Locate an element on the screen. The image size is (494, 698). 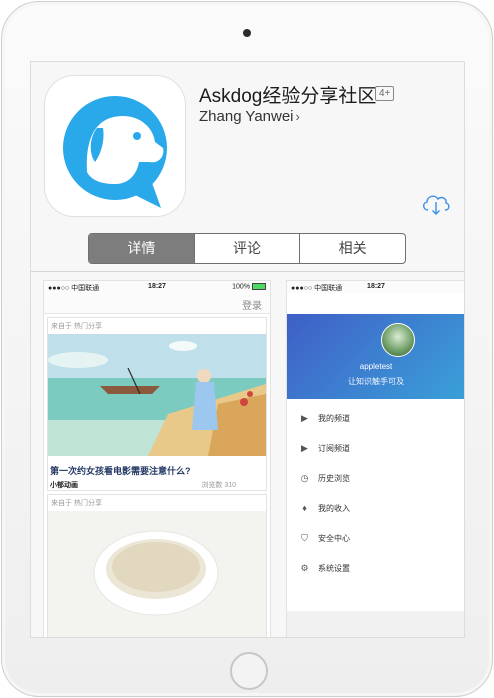
nav-bar: 登录 is located at coordinates (157, 303).